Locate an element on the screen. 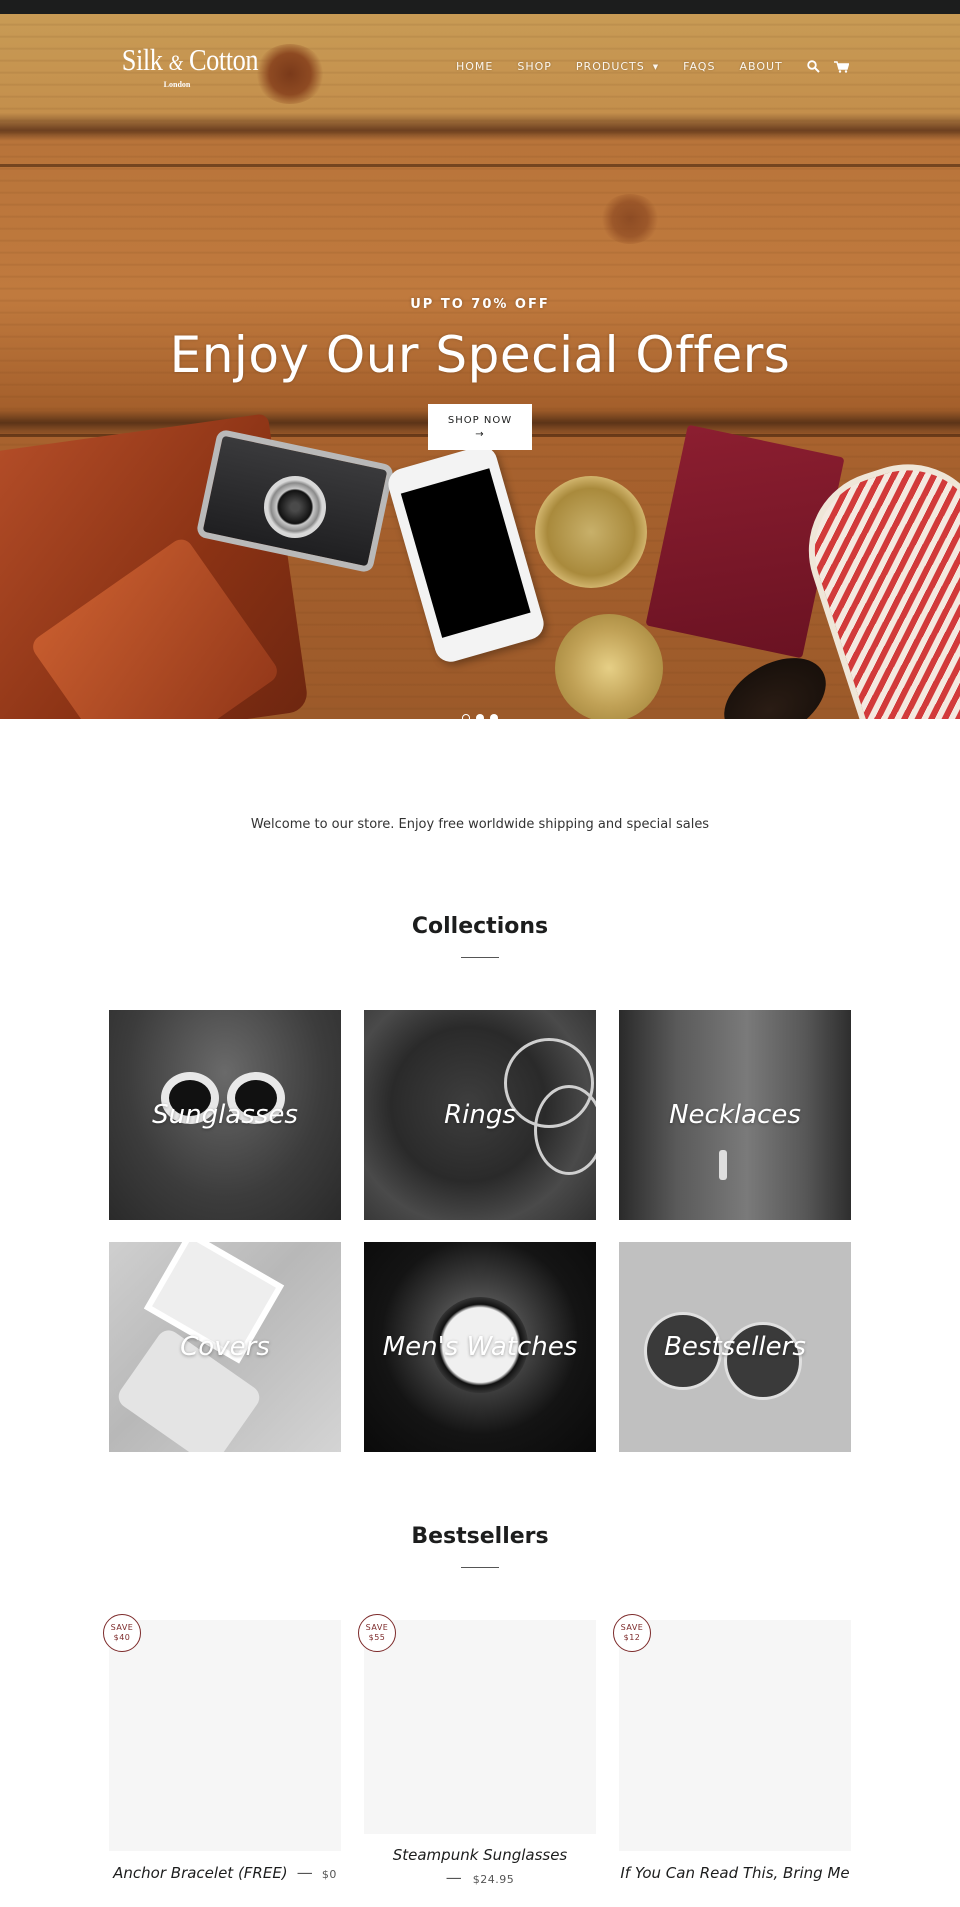  logo-word-right: Cotton is located at coordinates (223, 59).